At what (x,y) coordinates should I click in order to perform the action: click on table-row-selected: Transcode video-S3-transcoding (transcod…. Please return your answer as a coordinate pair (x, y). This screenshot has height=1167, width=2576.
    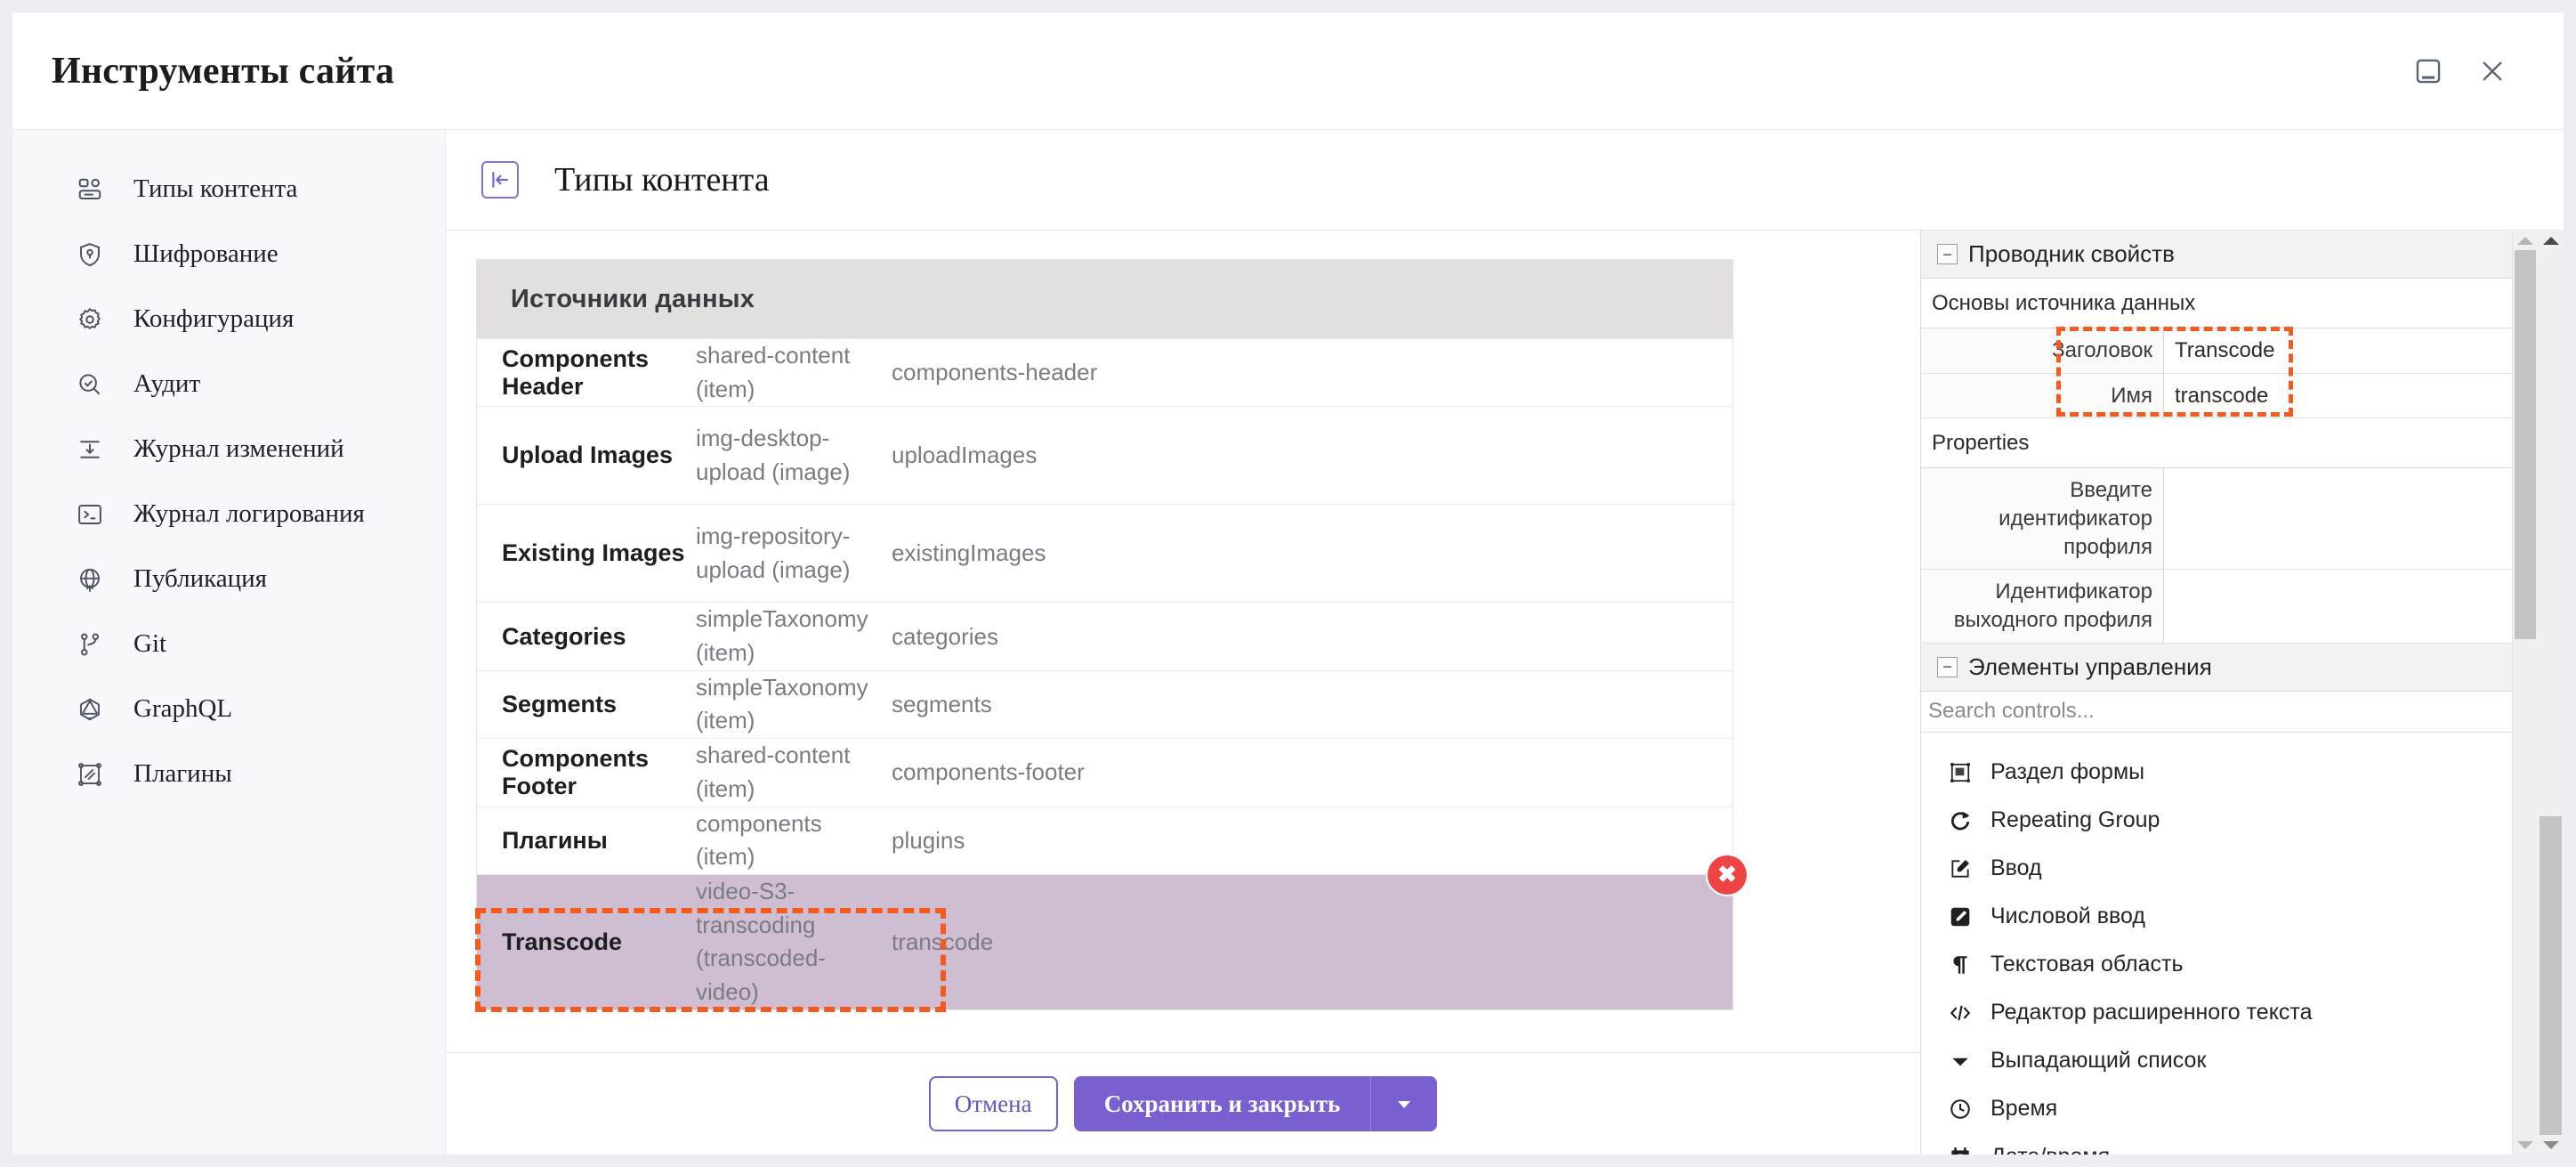
    Looking at the image, I should click on (1112, 932).